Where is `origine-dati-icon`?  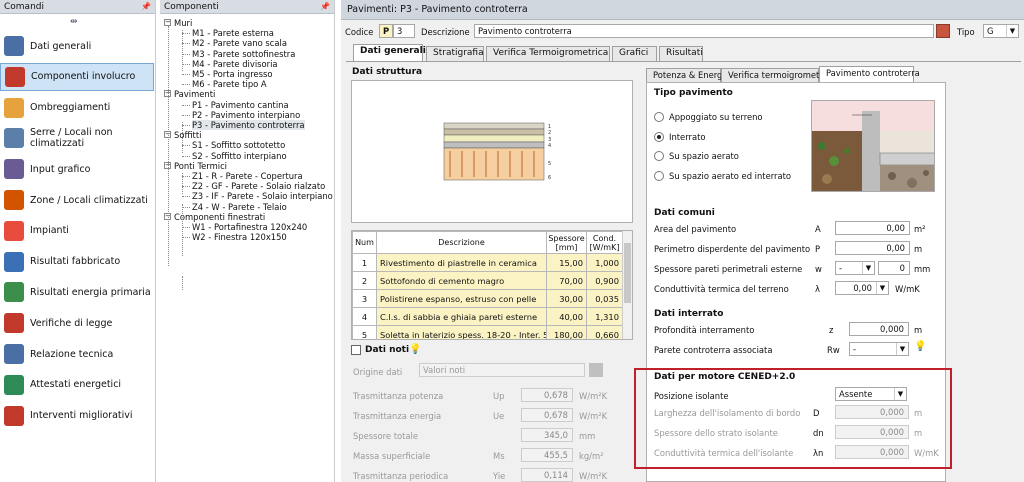 origine-dati-icon is located at coordinates (596, 370).